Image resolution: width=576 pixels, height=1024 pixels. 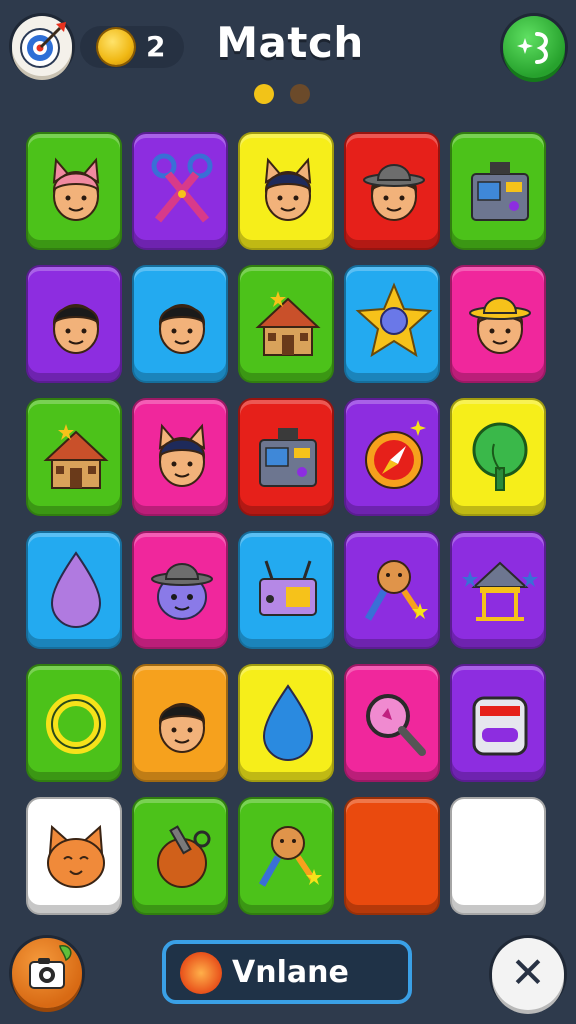 I want to click on target-button, so click(x=42, y=46).